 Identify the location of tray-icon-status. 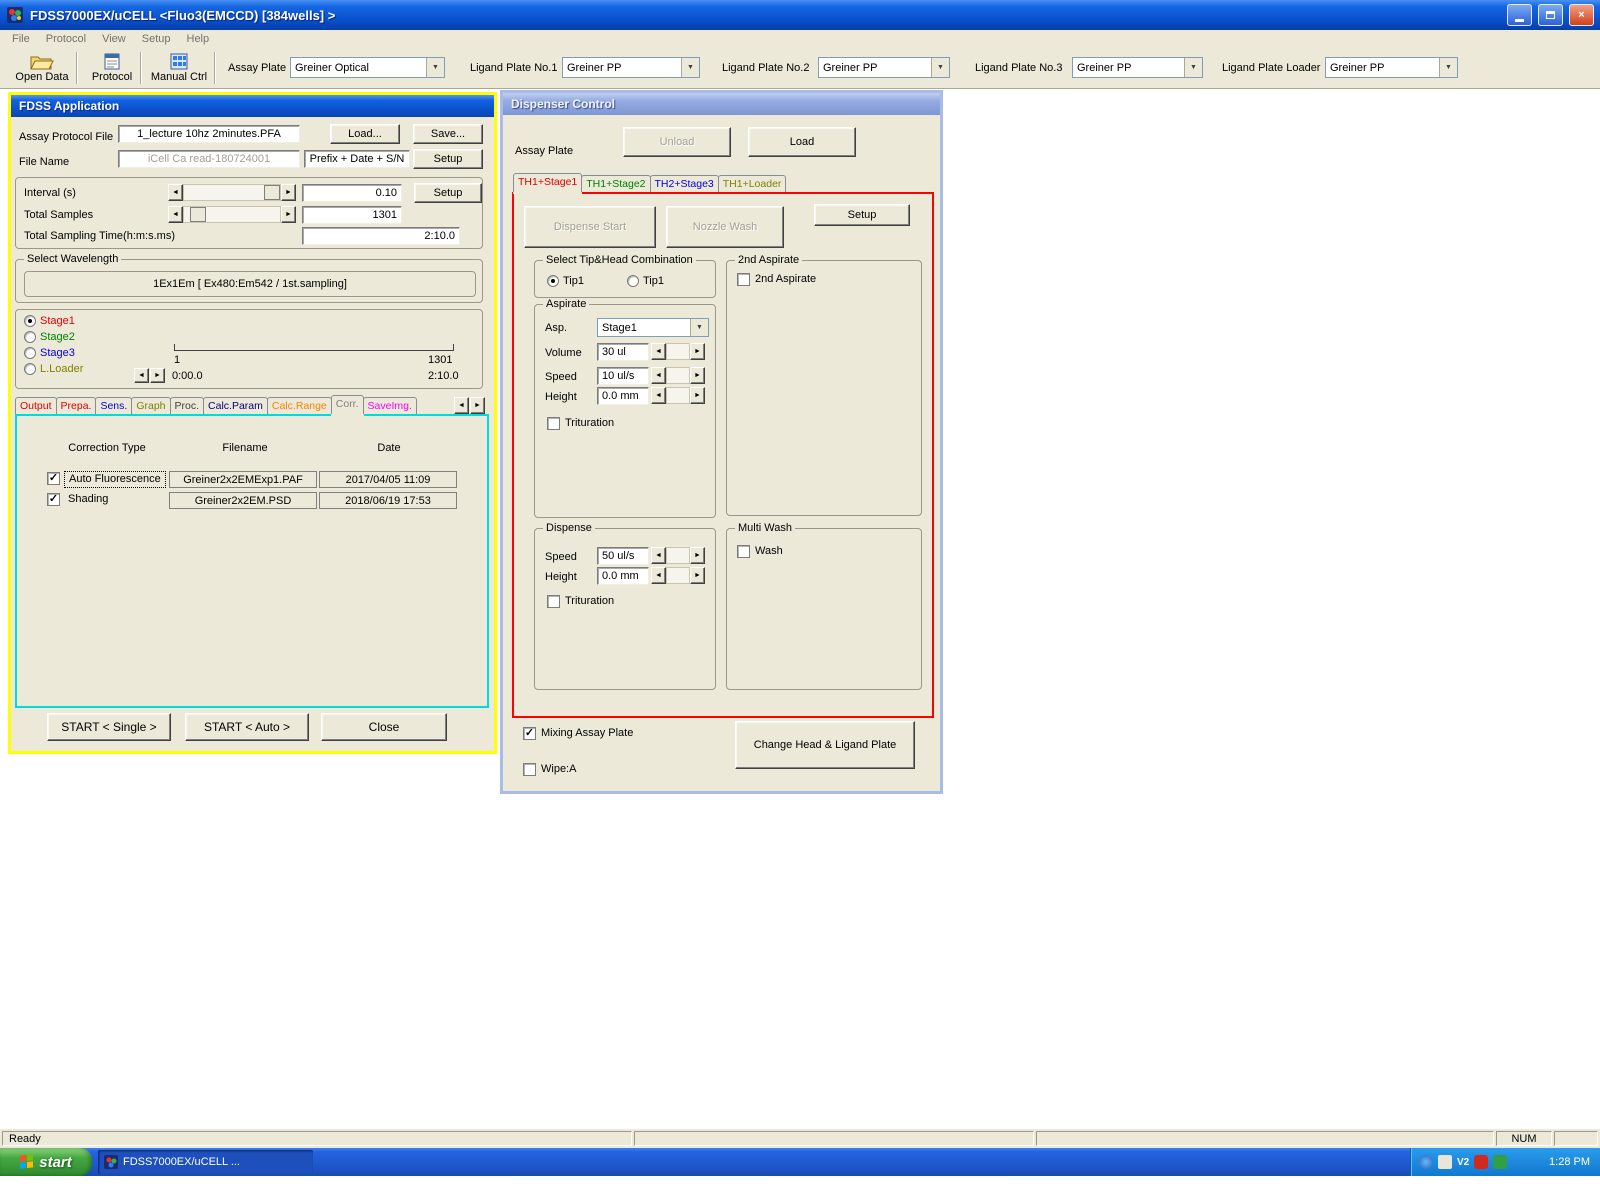
(1500, 1162).